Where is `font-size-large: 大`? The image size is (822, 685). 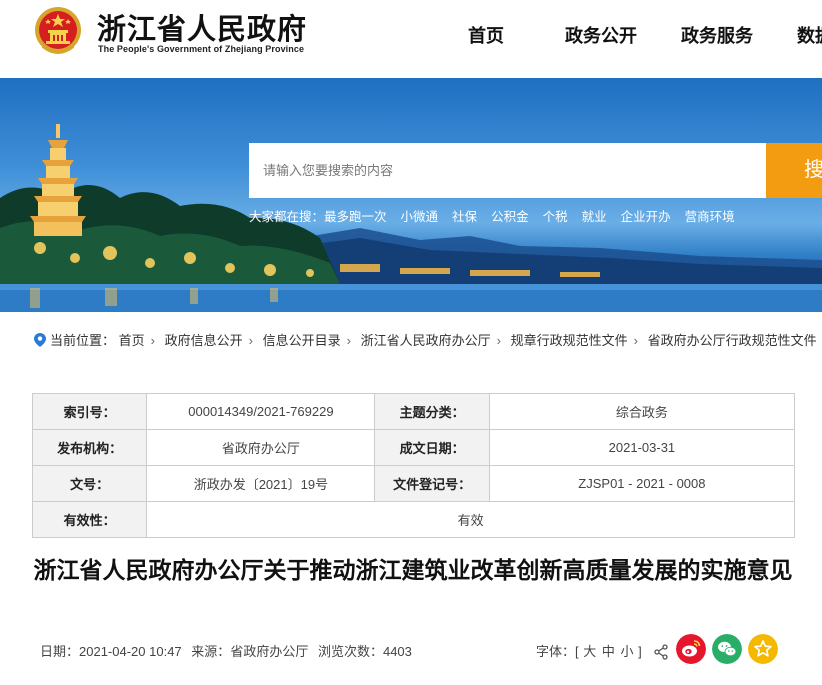
font-size-large: 大 is located at coordinates (589, 651).